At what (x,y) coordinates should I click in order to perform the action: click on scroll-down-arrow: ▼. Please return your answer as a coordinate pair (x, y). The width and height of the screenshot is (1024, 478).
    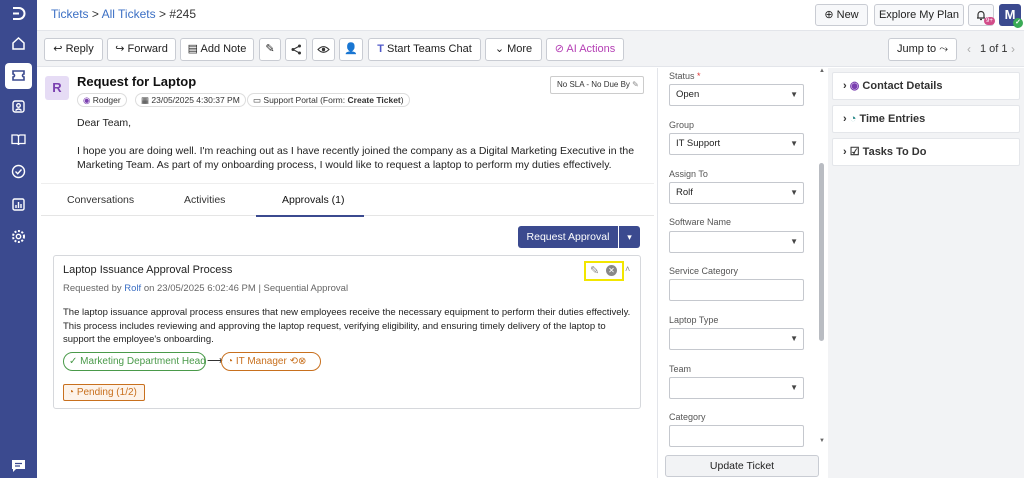
    Looking at the image, I should click on (822, 441).